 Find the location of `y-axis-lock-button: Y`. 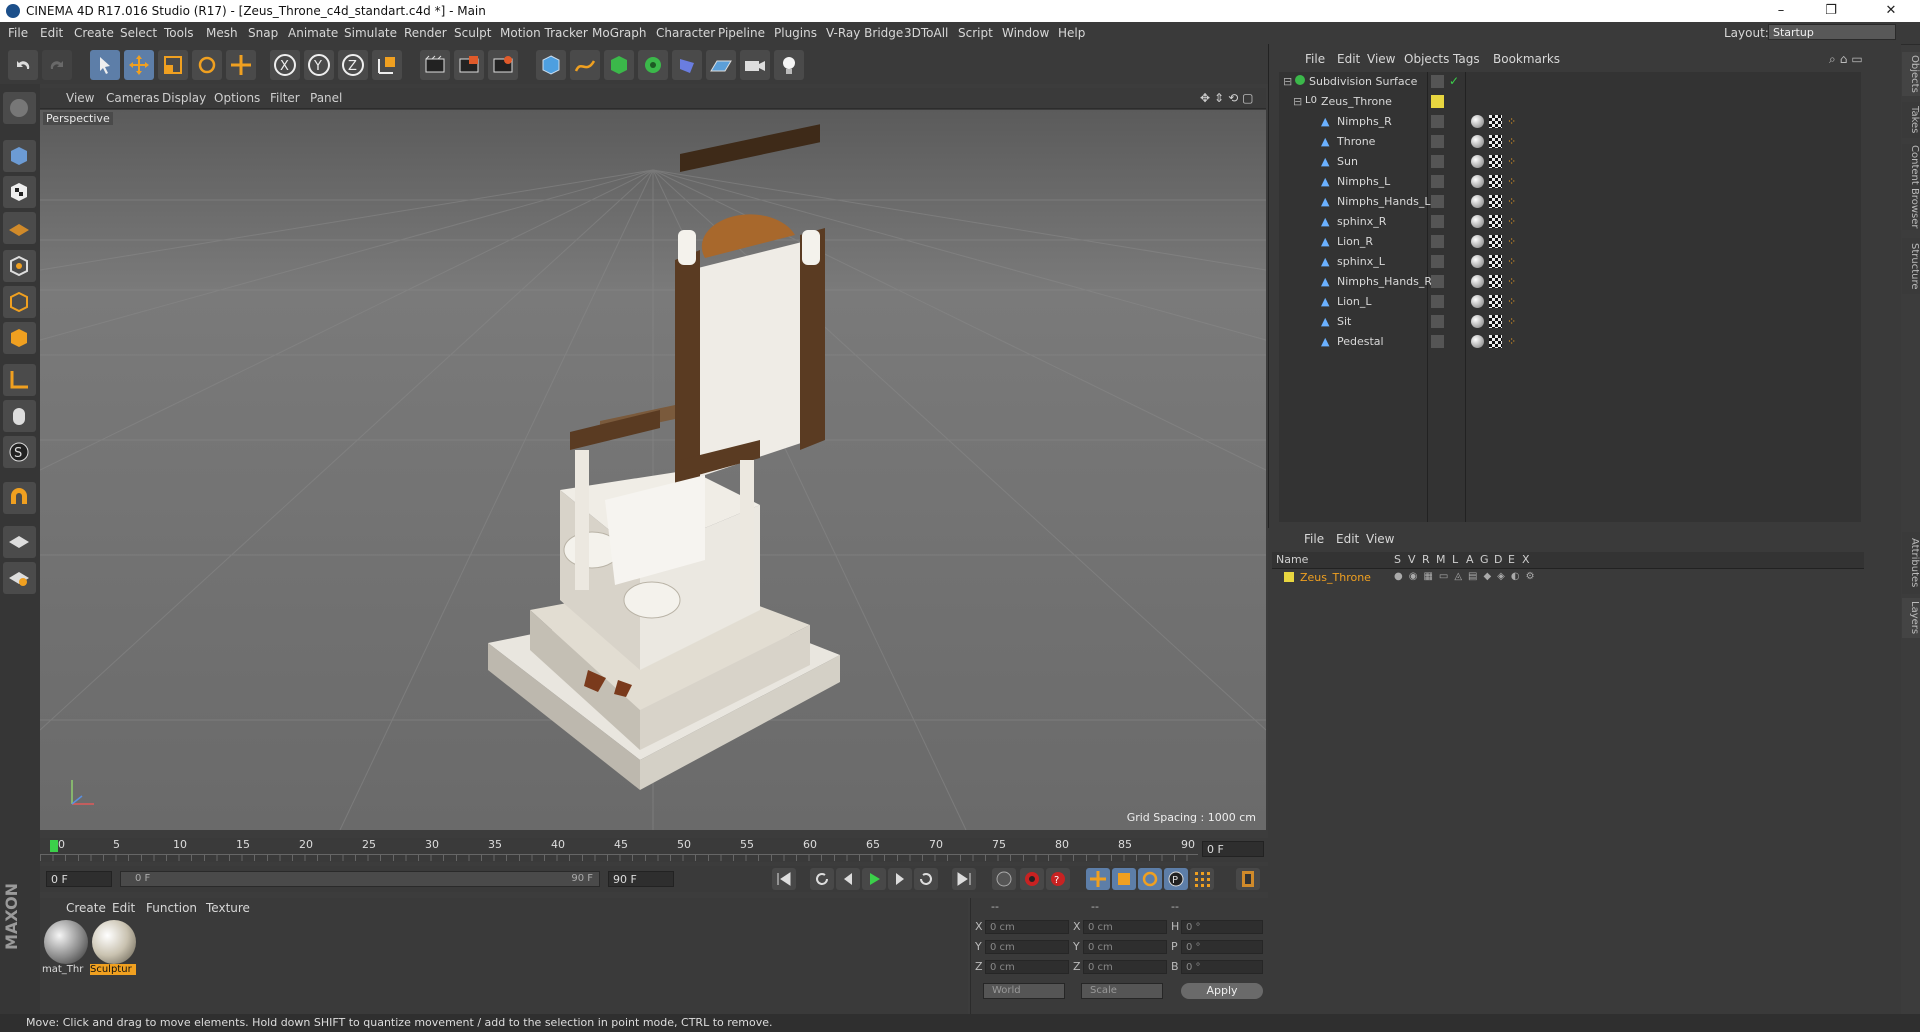

y-axis-lock-button: Y is located at coordinates (319, 65).